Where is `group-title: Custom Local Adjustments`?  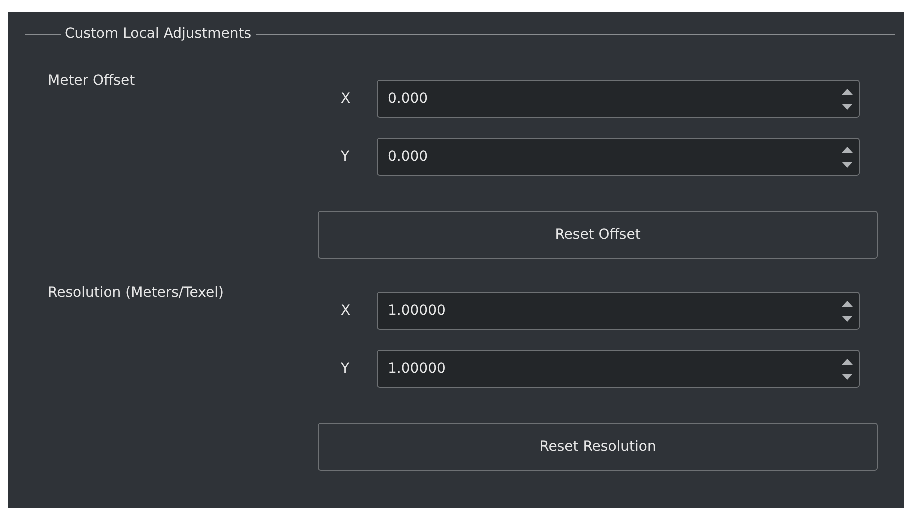 group-title: Custom Local Adjustments is located at coordinates (158, 34).